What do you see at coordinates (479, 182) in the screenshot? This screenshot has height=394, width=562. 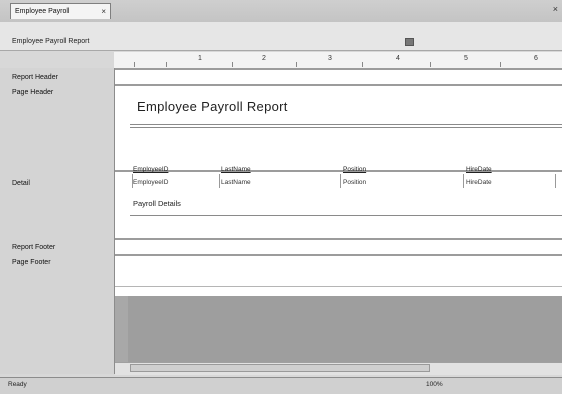 I see `field-hiredate: HireDate` at bounding box center [479, 182].